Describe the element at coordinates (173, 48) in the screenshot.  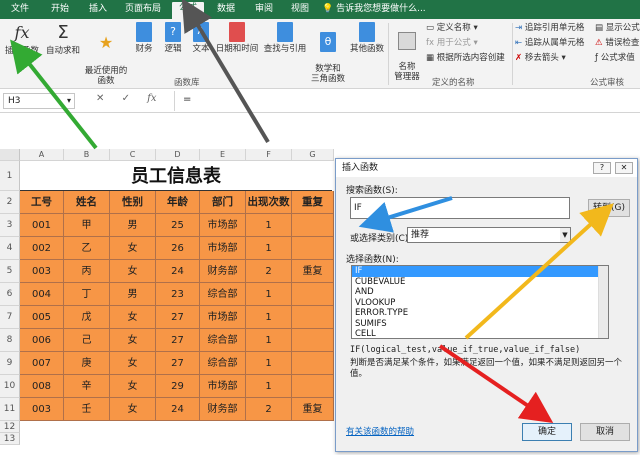
I see `logical-button: ? 逻辑` at that location.